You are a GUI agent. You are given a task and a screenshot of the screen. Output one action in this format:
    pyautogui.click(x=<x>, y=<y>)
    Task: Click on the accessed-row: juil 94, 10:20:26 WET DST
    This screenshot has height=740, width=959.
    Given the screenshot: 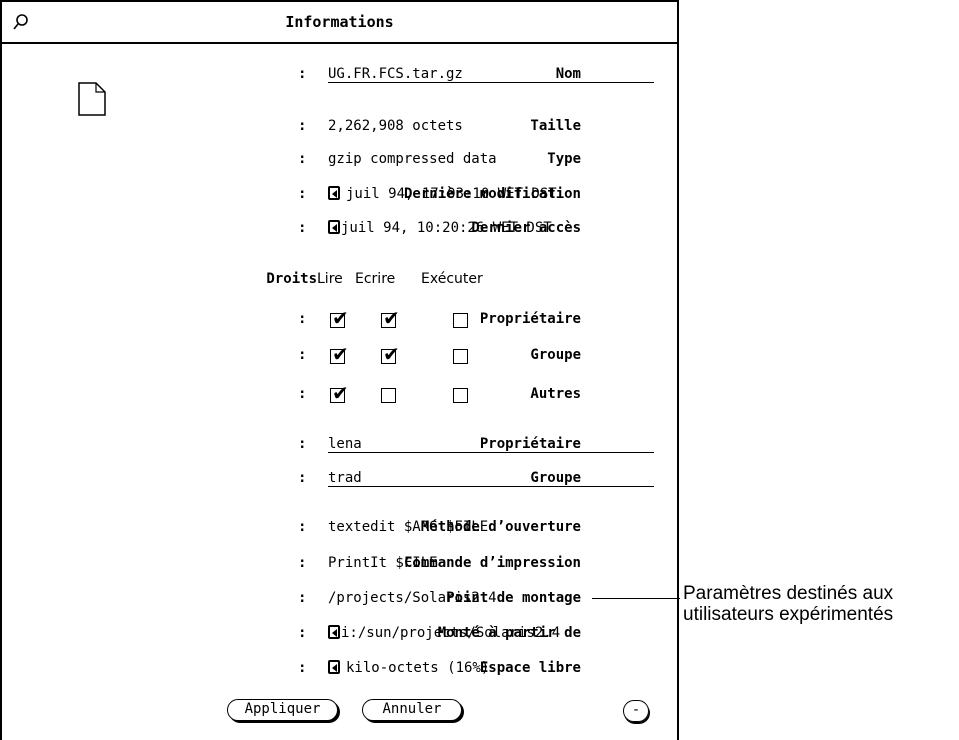 What is the action you would take?
    pyautogui.click(x=440, y=228)
    